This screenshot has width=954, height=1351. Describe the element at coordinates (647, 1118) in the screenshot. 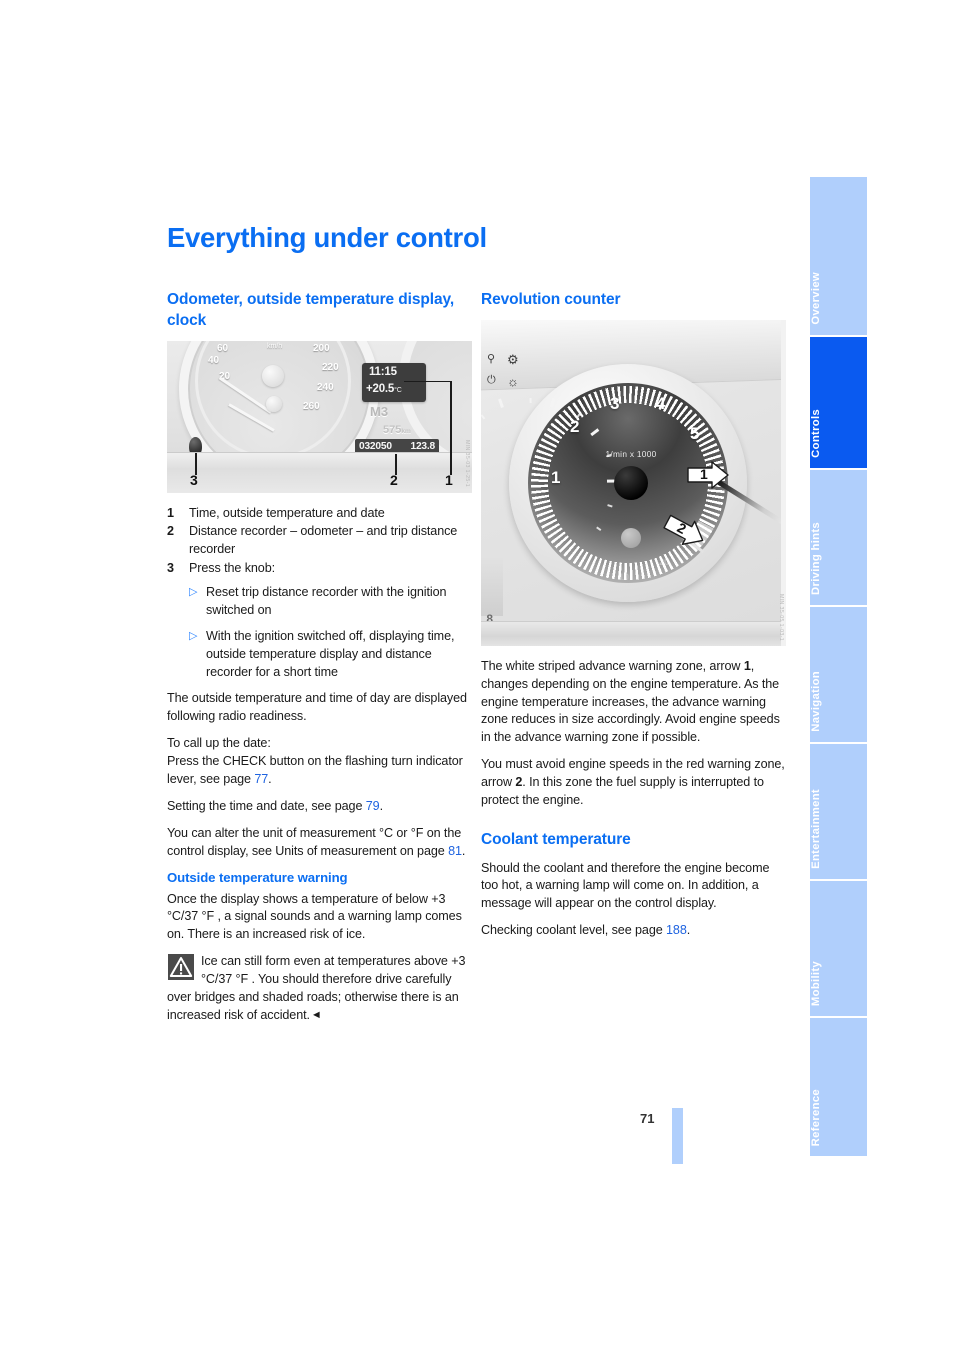

I see `page-number: 71` at that location.